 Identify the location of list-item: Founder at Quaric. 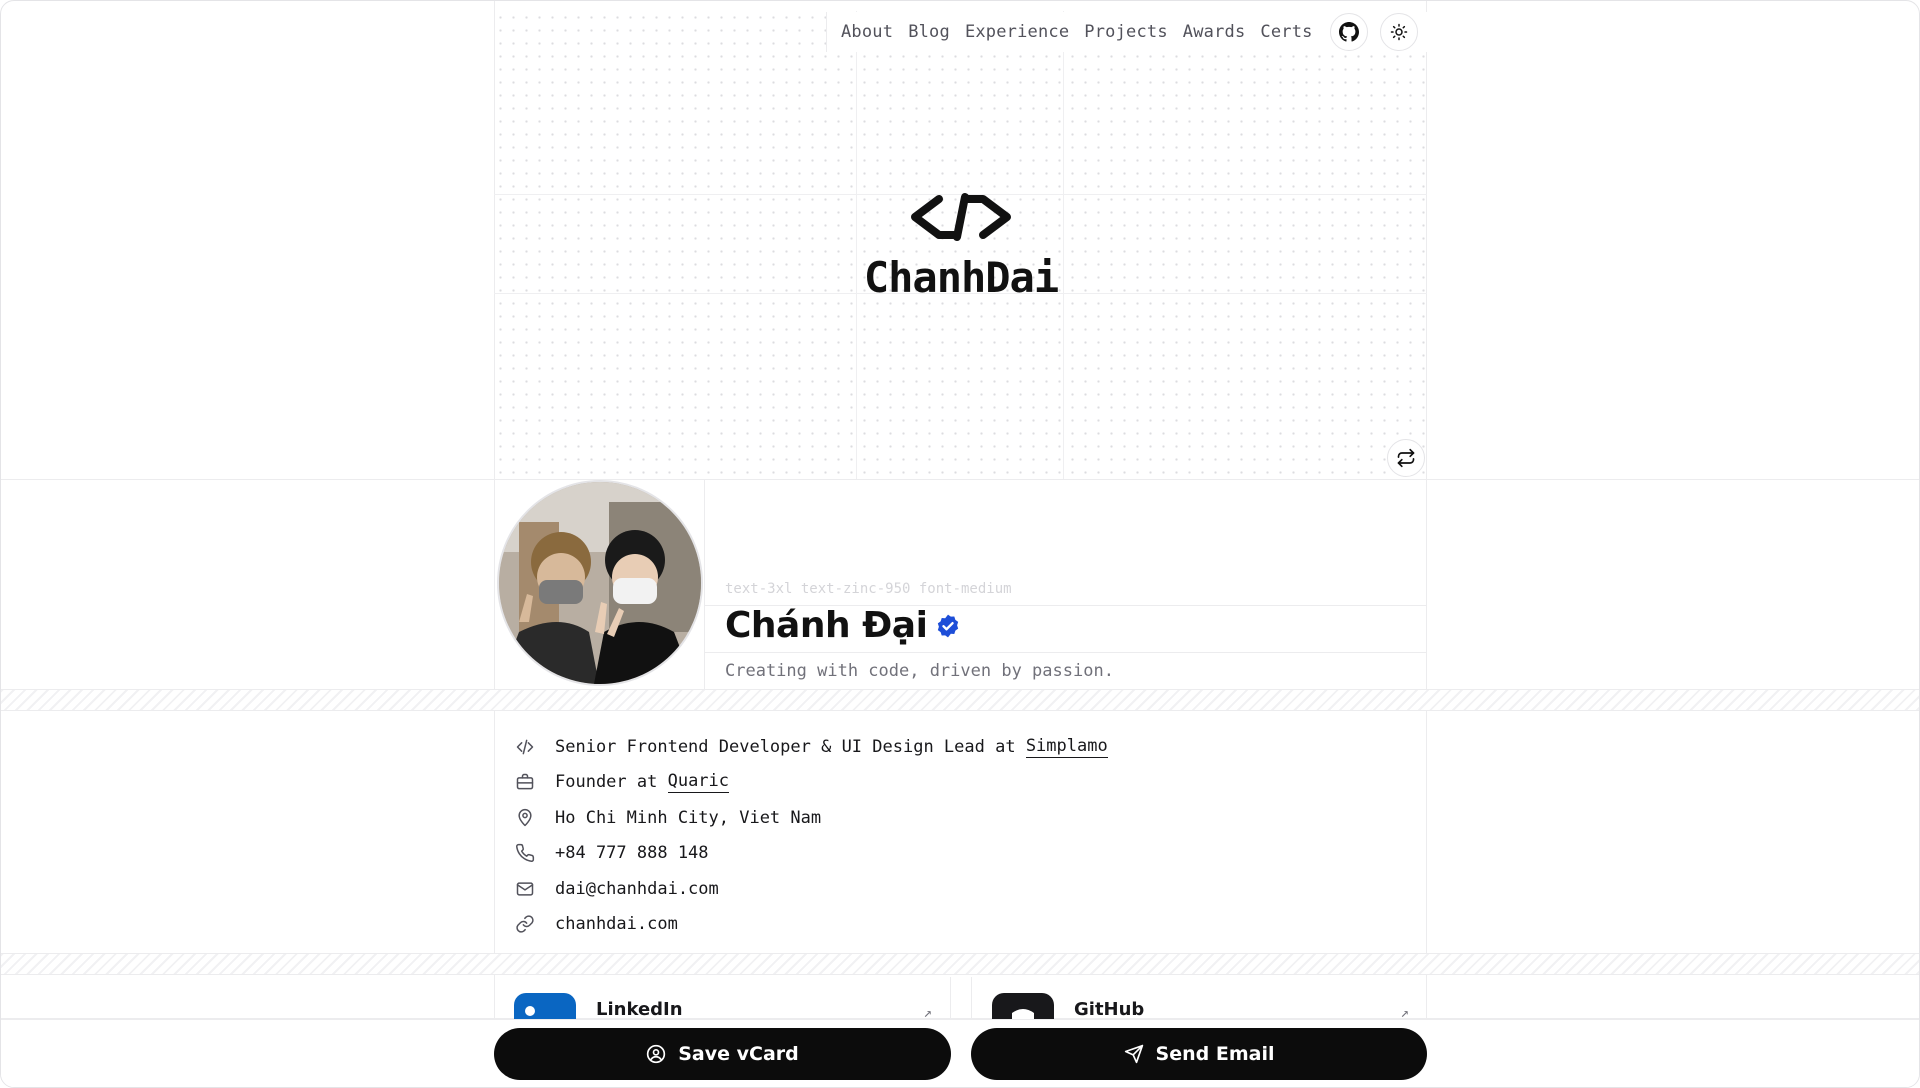
(811, 783).